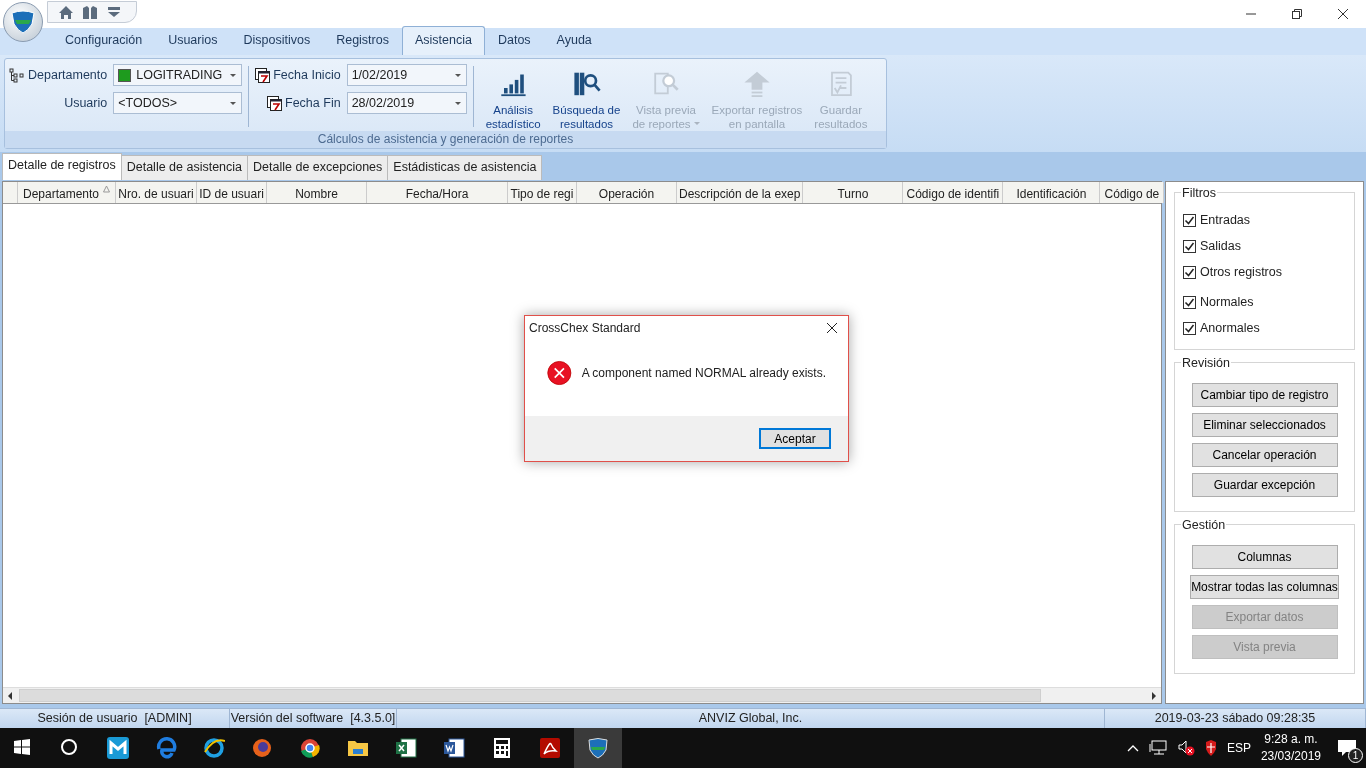 The width and height of the screenshot is (1366, 768). I want to click on column-header: Nro. de usuari, so click(156, 192).